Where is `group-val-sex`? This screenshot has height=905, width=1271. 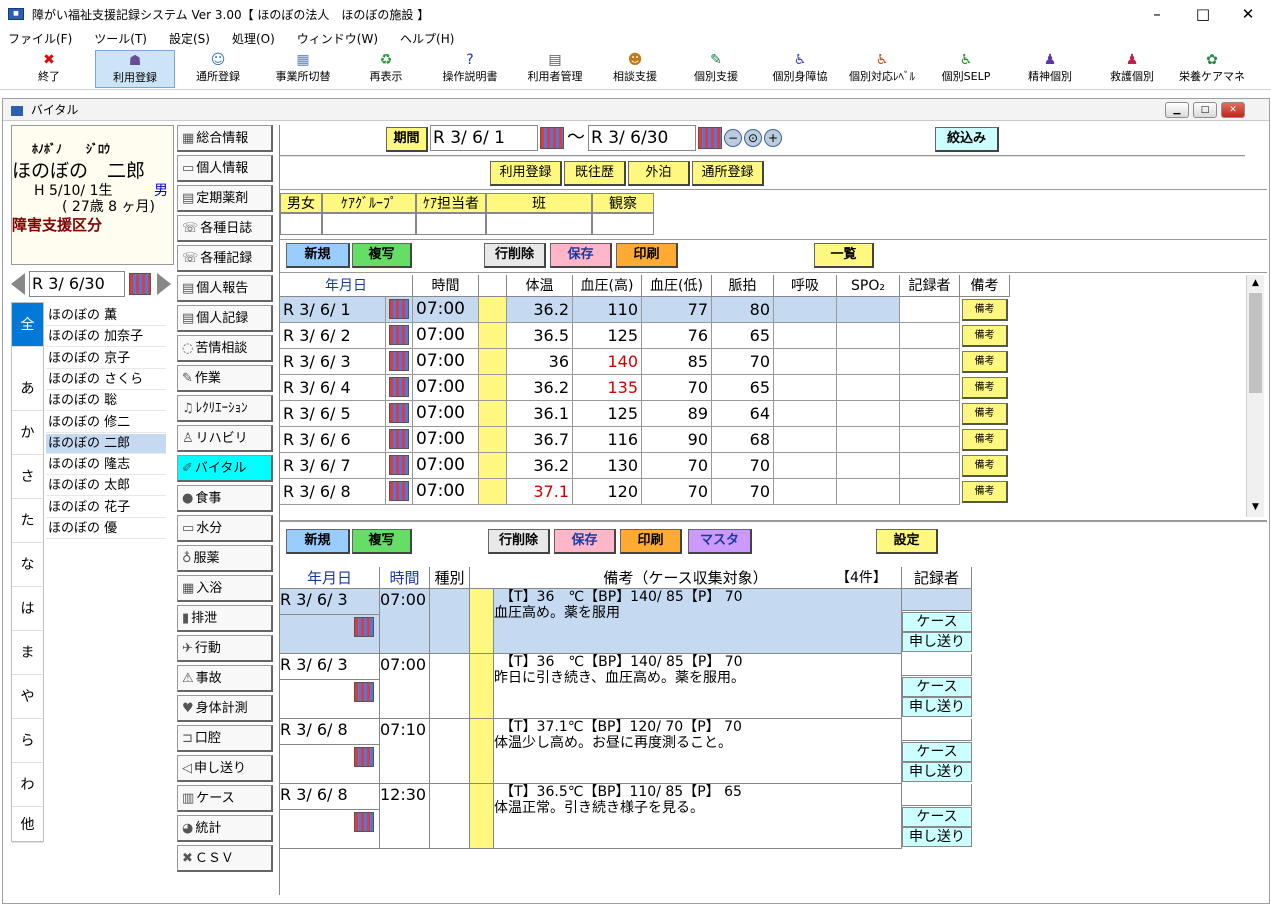 group-val-sex is located at coordinates (301, 224).